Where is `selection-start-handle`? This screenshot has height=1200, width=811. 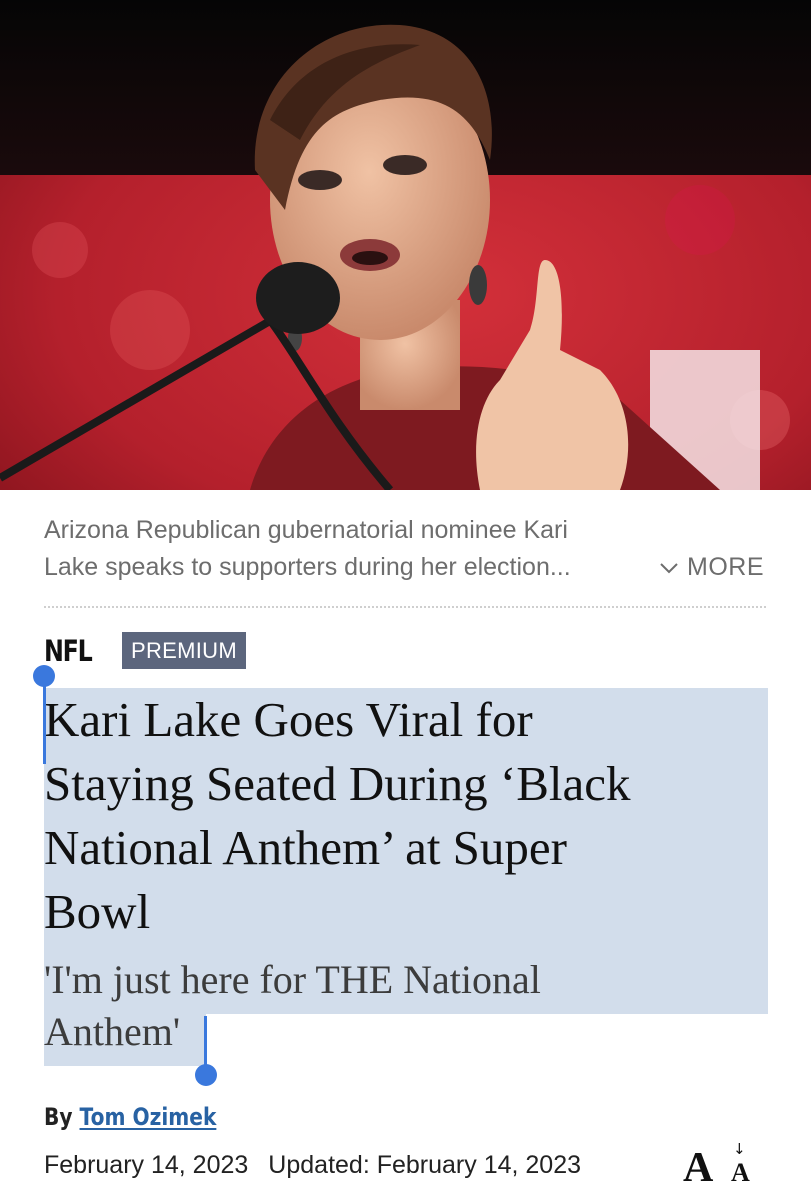 selection-start-handle is located at coordinates (44, 676).